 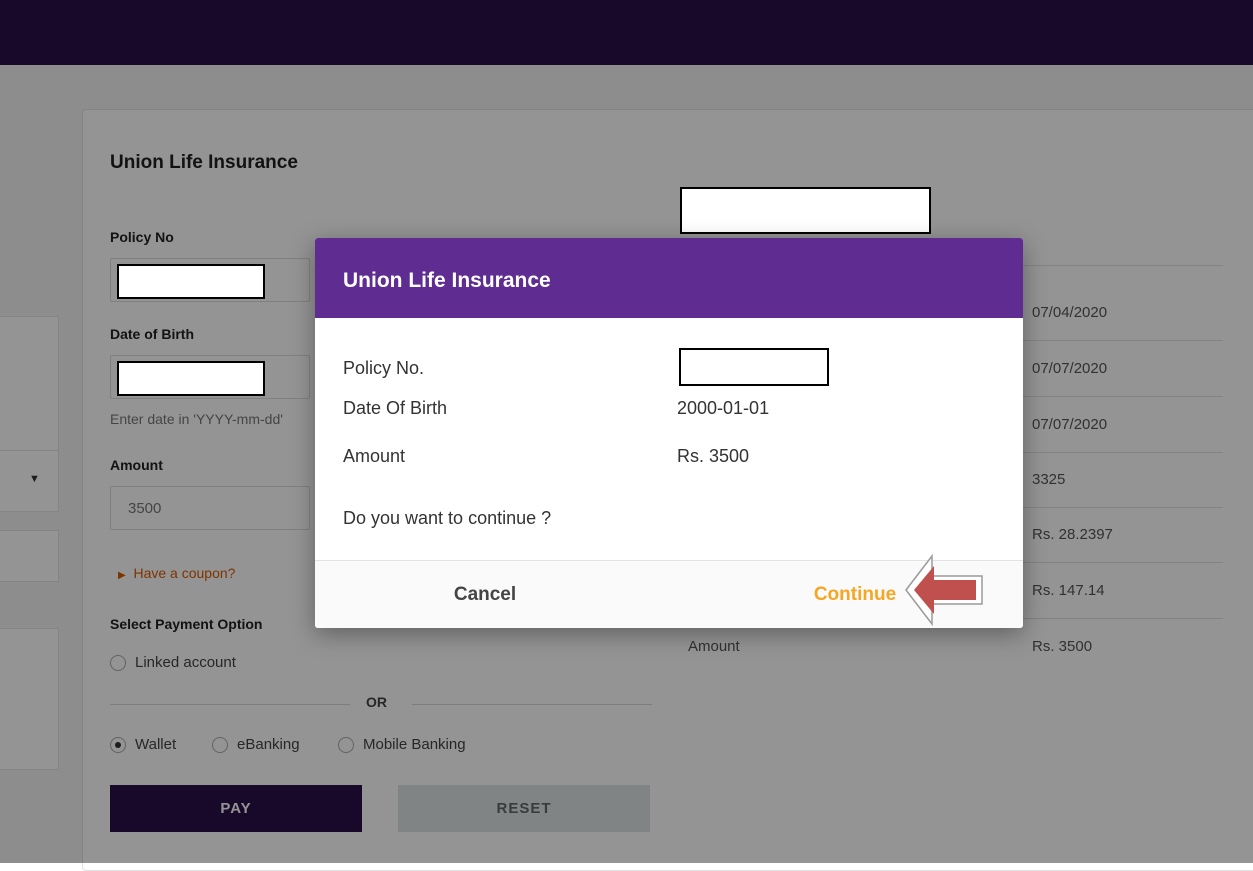 What do you see at coordinates (805, 210) in the screenshot?
I see `redacted-customer-name-overlay` at bounding box center [805, 210].